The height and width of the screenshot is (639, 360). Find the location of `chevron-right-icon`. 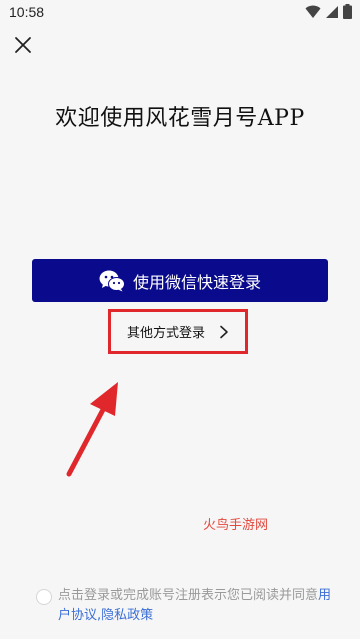

chevron-right-icon is located at coordinates (224, 332).